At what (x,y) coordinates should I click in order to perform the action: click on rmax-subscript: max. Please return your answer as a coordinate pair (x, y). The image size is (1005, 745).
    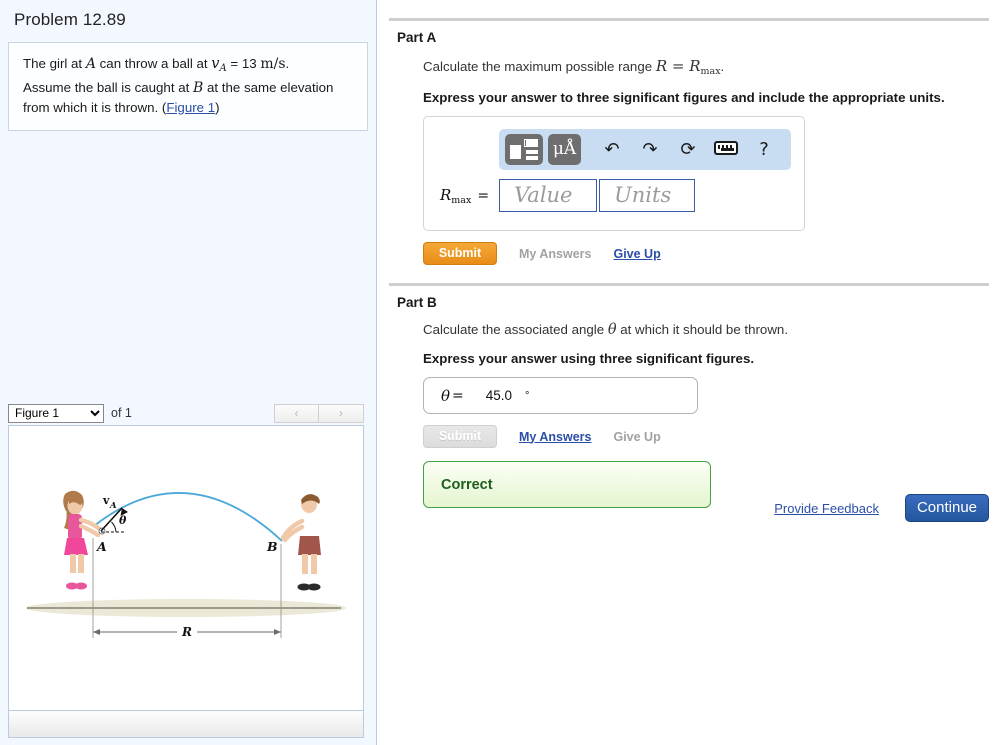
    Looking at the image, I should click on (461, 200).